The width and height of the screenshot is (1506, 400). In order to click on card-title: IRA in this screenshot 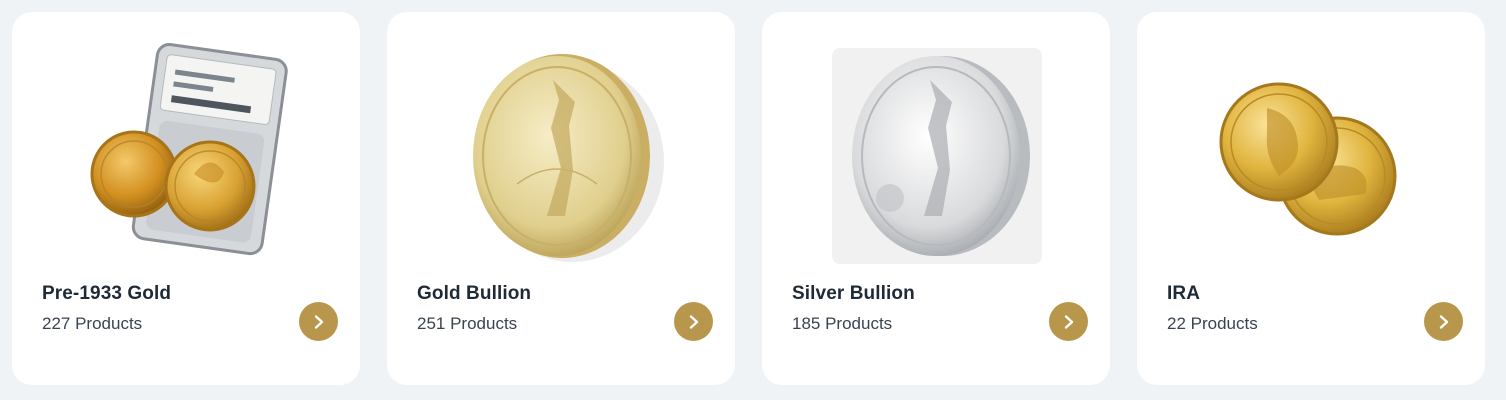, I will do `click(1184, 293)`.